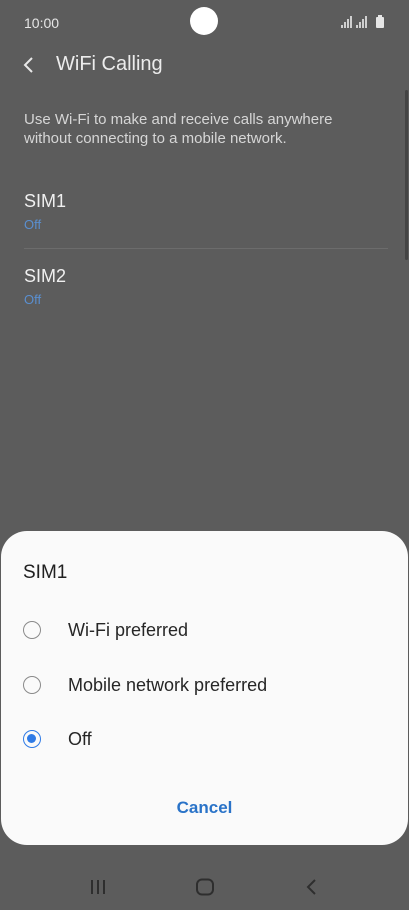 This screenshot has height=910, width=409. What do you see at coordinates (204, 808) in the screenshot?
I see `cancel-button: Cancel` at bounding box center [204, 808].